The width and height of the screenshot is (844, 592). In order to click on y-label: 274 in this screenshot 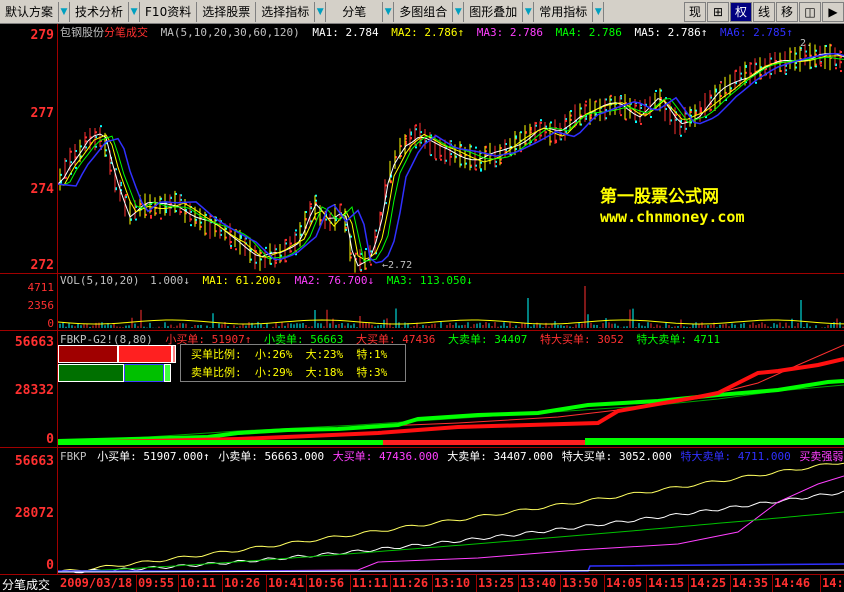, I will do `click(42, 189)`.